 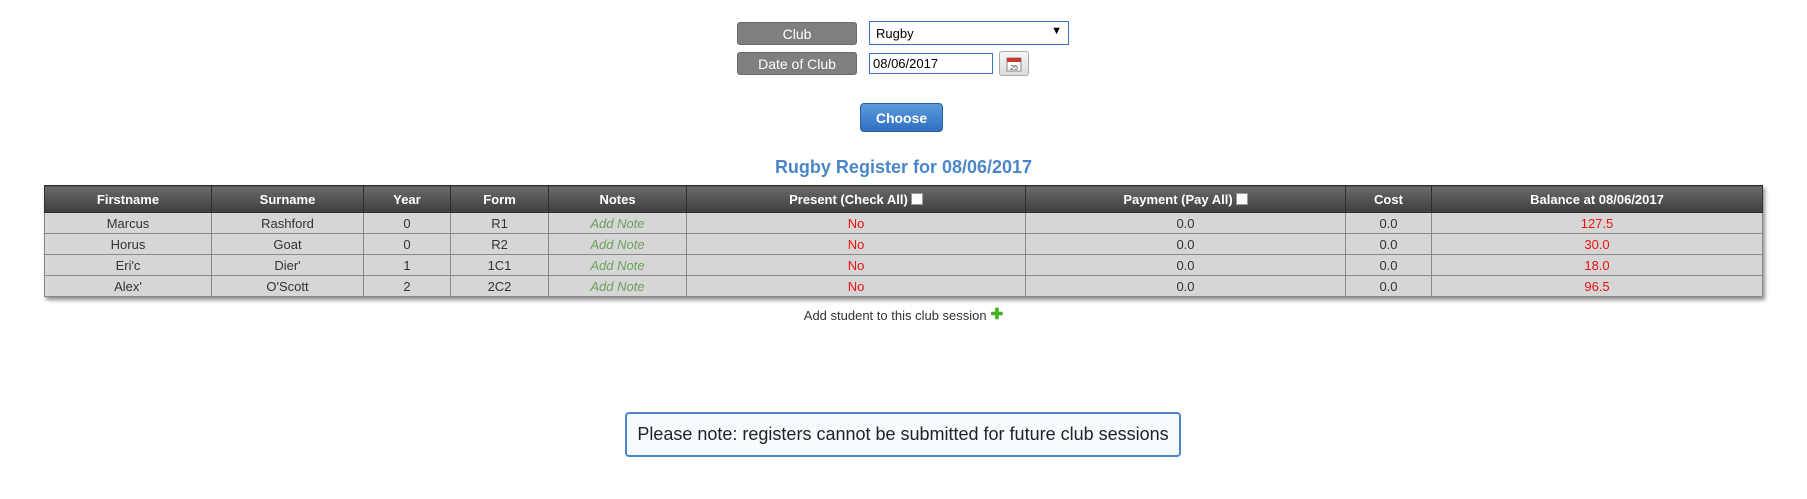 I want to click on calendar-icon: 25, so click(x=1014, y=64).